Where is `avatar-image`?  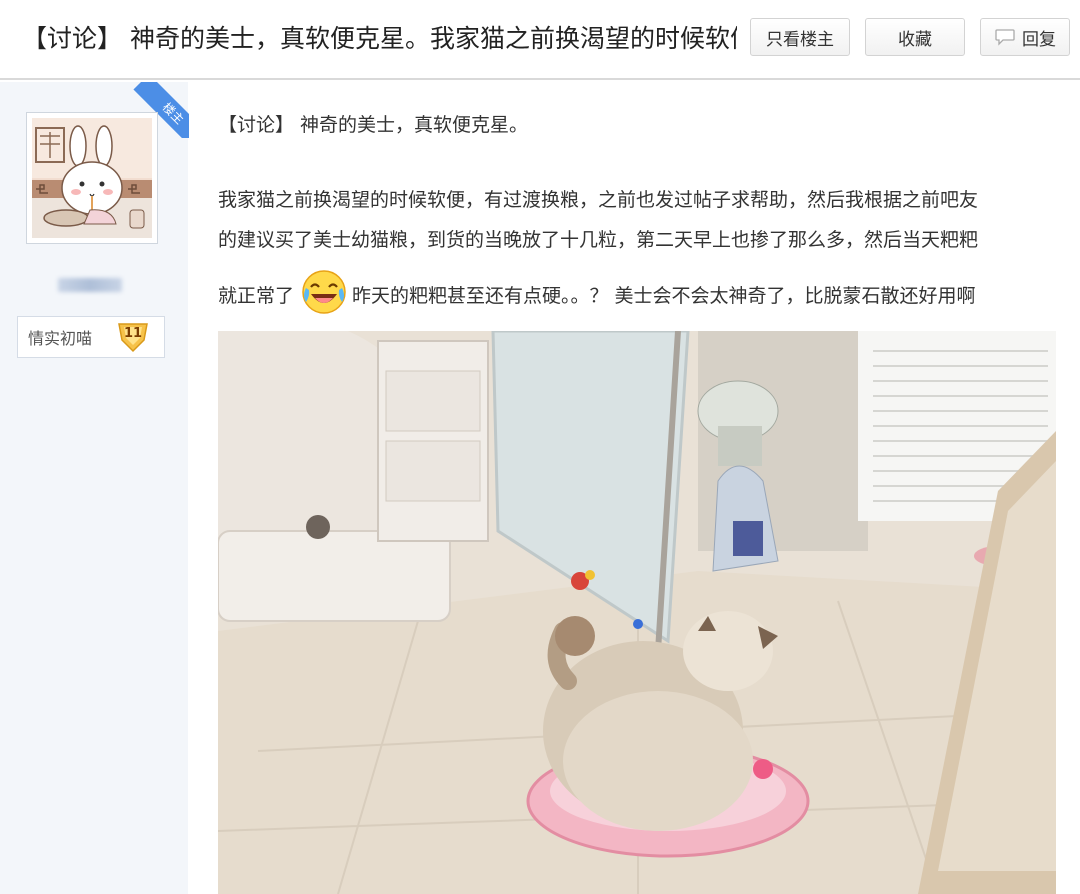 avatar-image is located at coordinates (92, 178).